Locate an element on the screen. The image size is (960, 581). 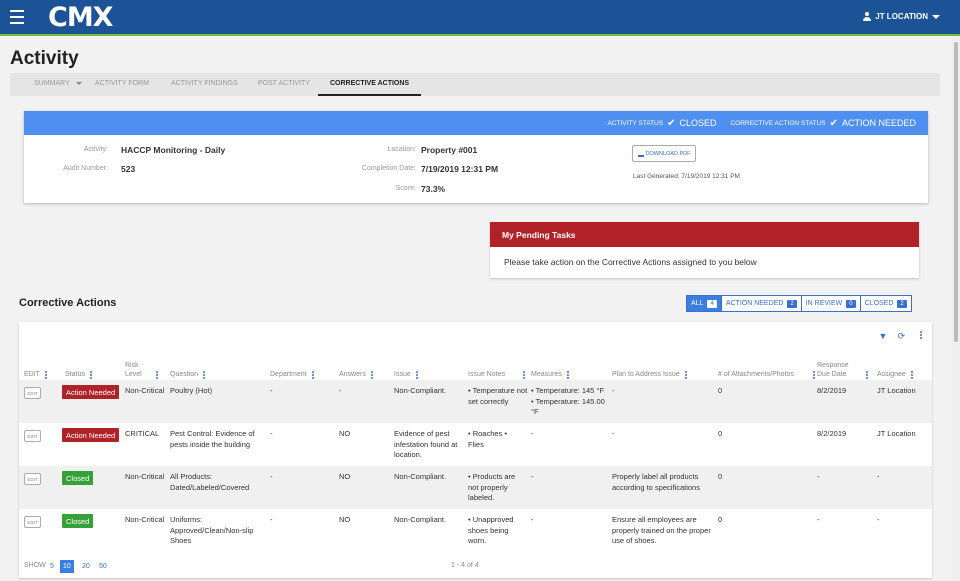
status-filters: ALL 4 ACTION NEEDED 2 IN REVIEW 0 CLOSED 2 is located at coordinates (799, 303).